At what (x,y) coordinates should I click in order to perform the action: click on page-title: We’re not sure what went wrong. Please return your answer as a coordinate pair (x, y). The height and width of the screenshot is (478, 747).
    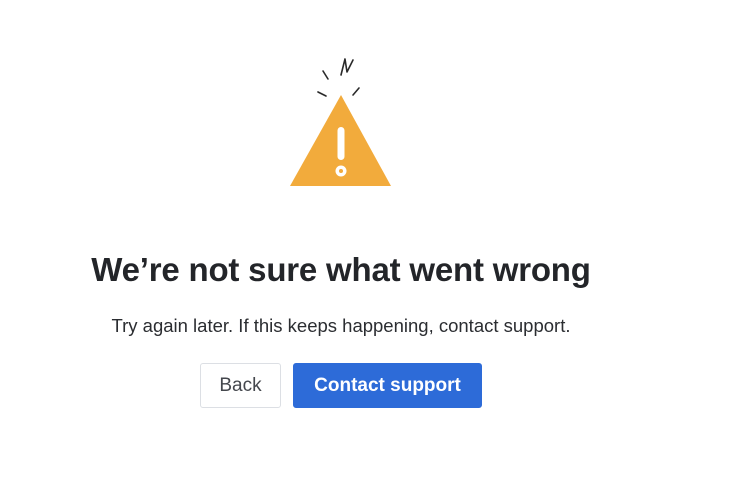
    Looking at the image, I should click on (341, 269).